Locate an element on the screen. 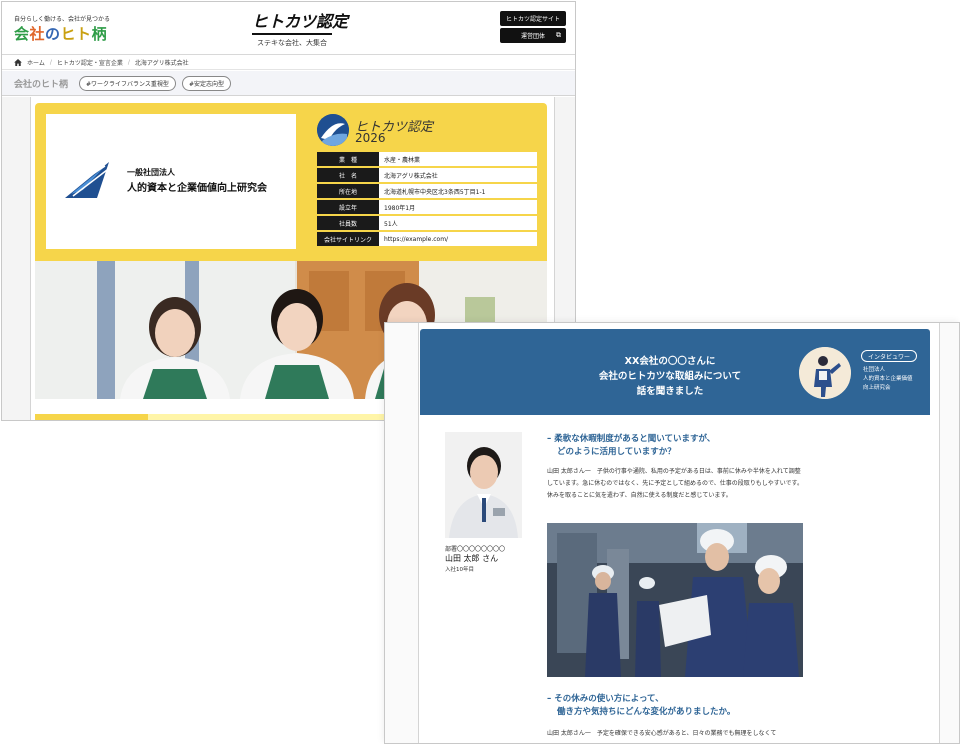 This screenshot has width=960, height=744. info-row-industry: 業 種水産・農林業 is located at coordinates (427, 159).